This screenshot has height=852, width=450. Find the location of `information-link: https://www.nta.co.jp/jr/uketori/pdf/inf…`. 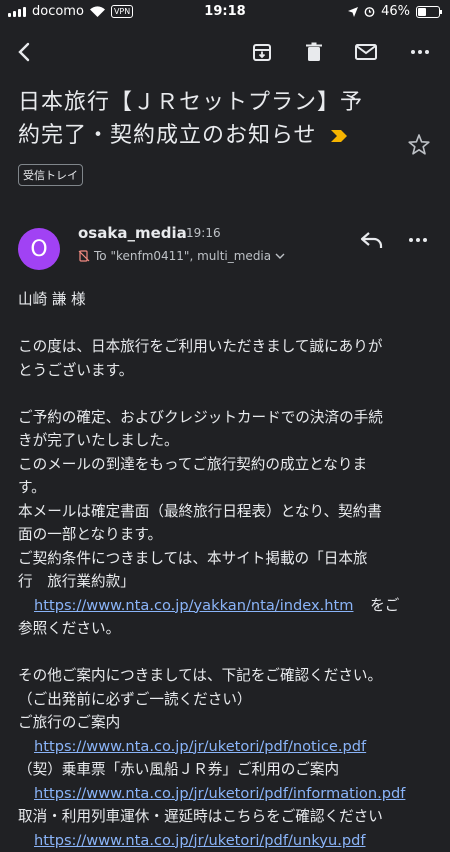

information-link: https://www.nta.co.jp/jr/uketori/pdf/inf… is located at coordinates (219, 793).